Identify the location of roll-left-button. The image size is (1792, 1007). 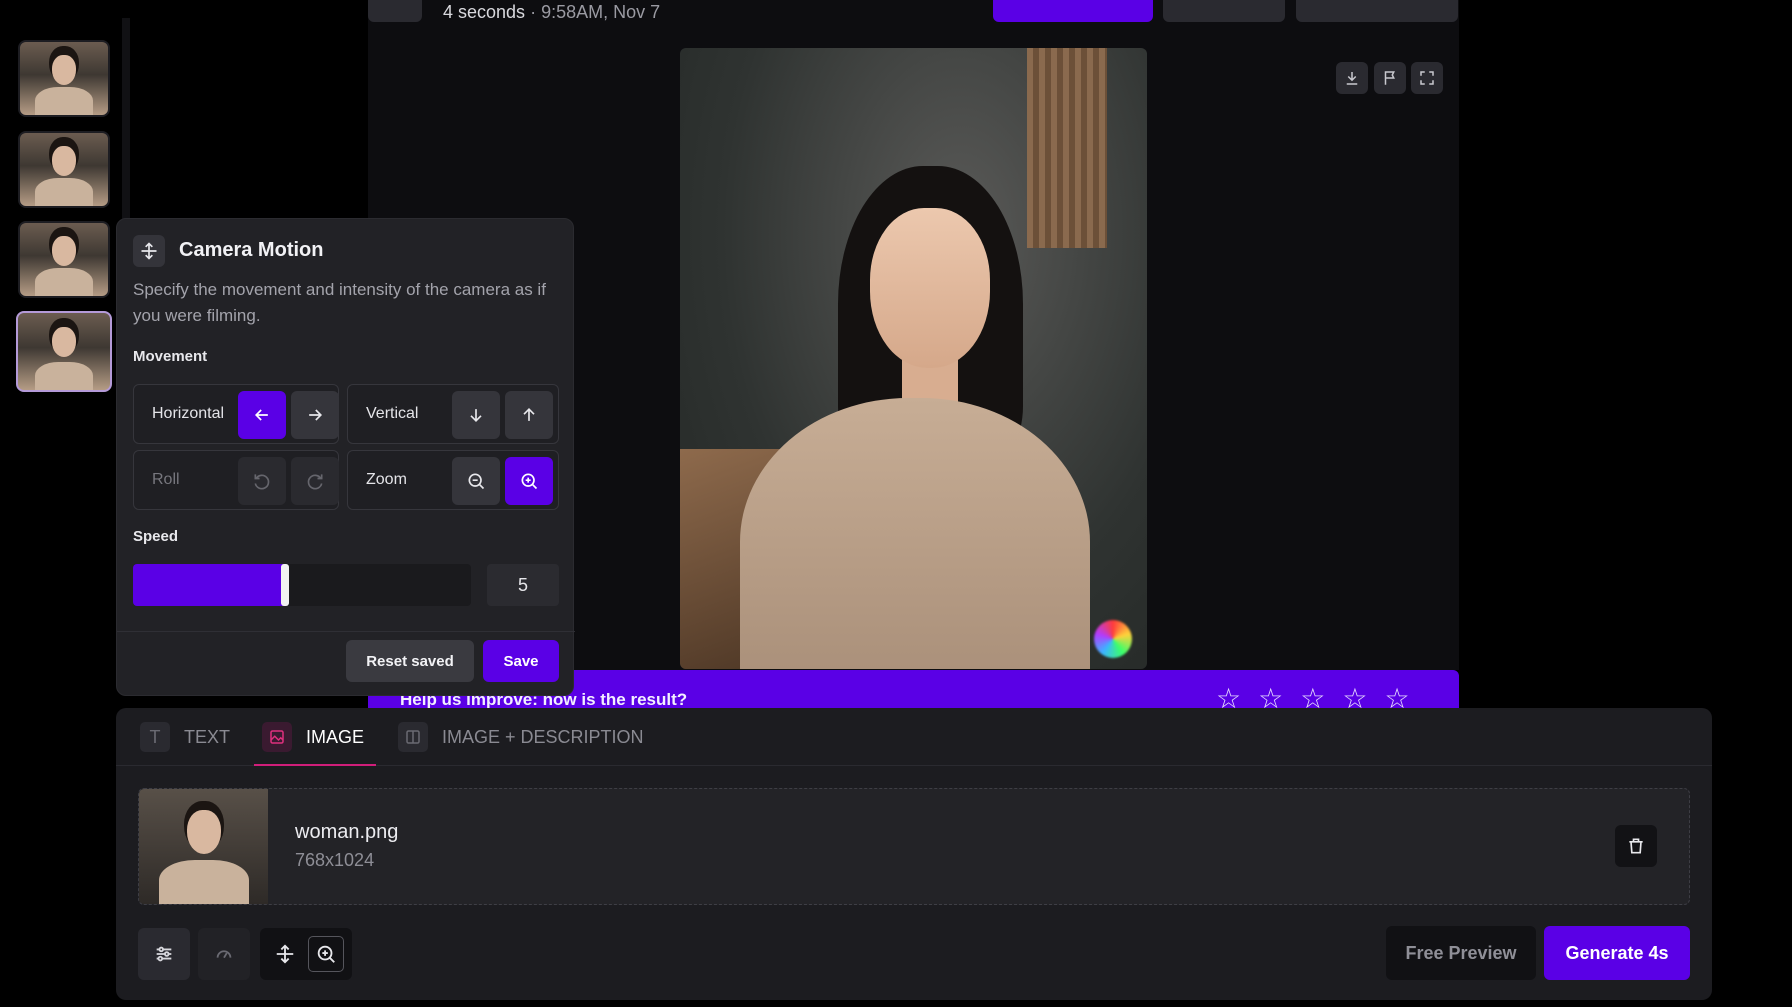
(262, 481).